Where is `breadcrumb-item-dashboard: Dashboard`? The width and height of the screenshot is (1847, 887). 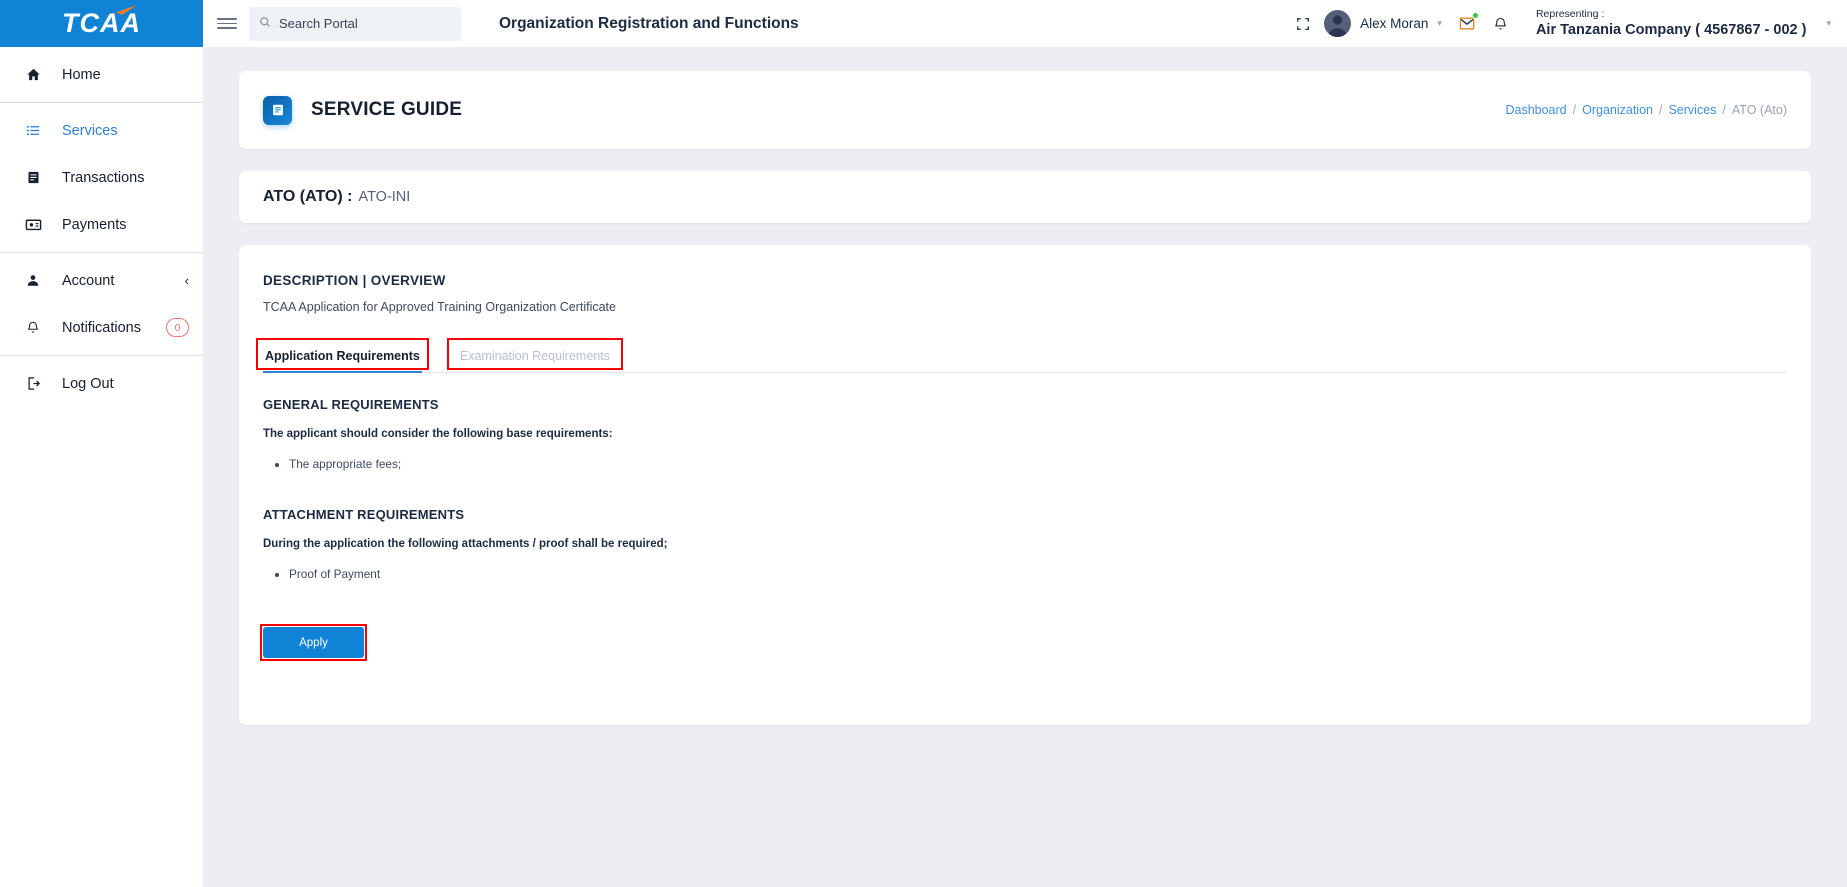
breadcrumb-item-dashboard: Dashboard is located at coordinates (1535, 110).